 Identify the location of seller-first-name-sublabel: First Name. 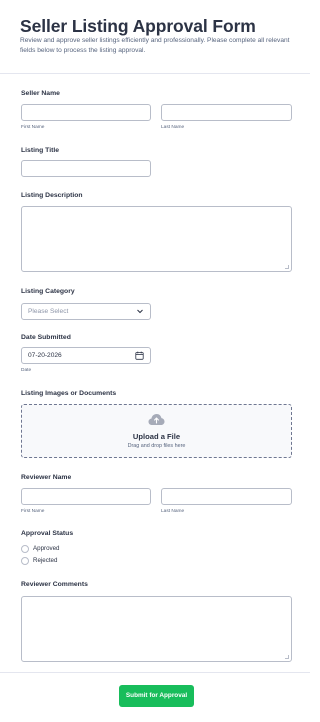
(33, 127).